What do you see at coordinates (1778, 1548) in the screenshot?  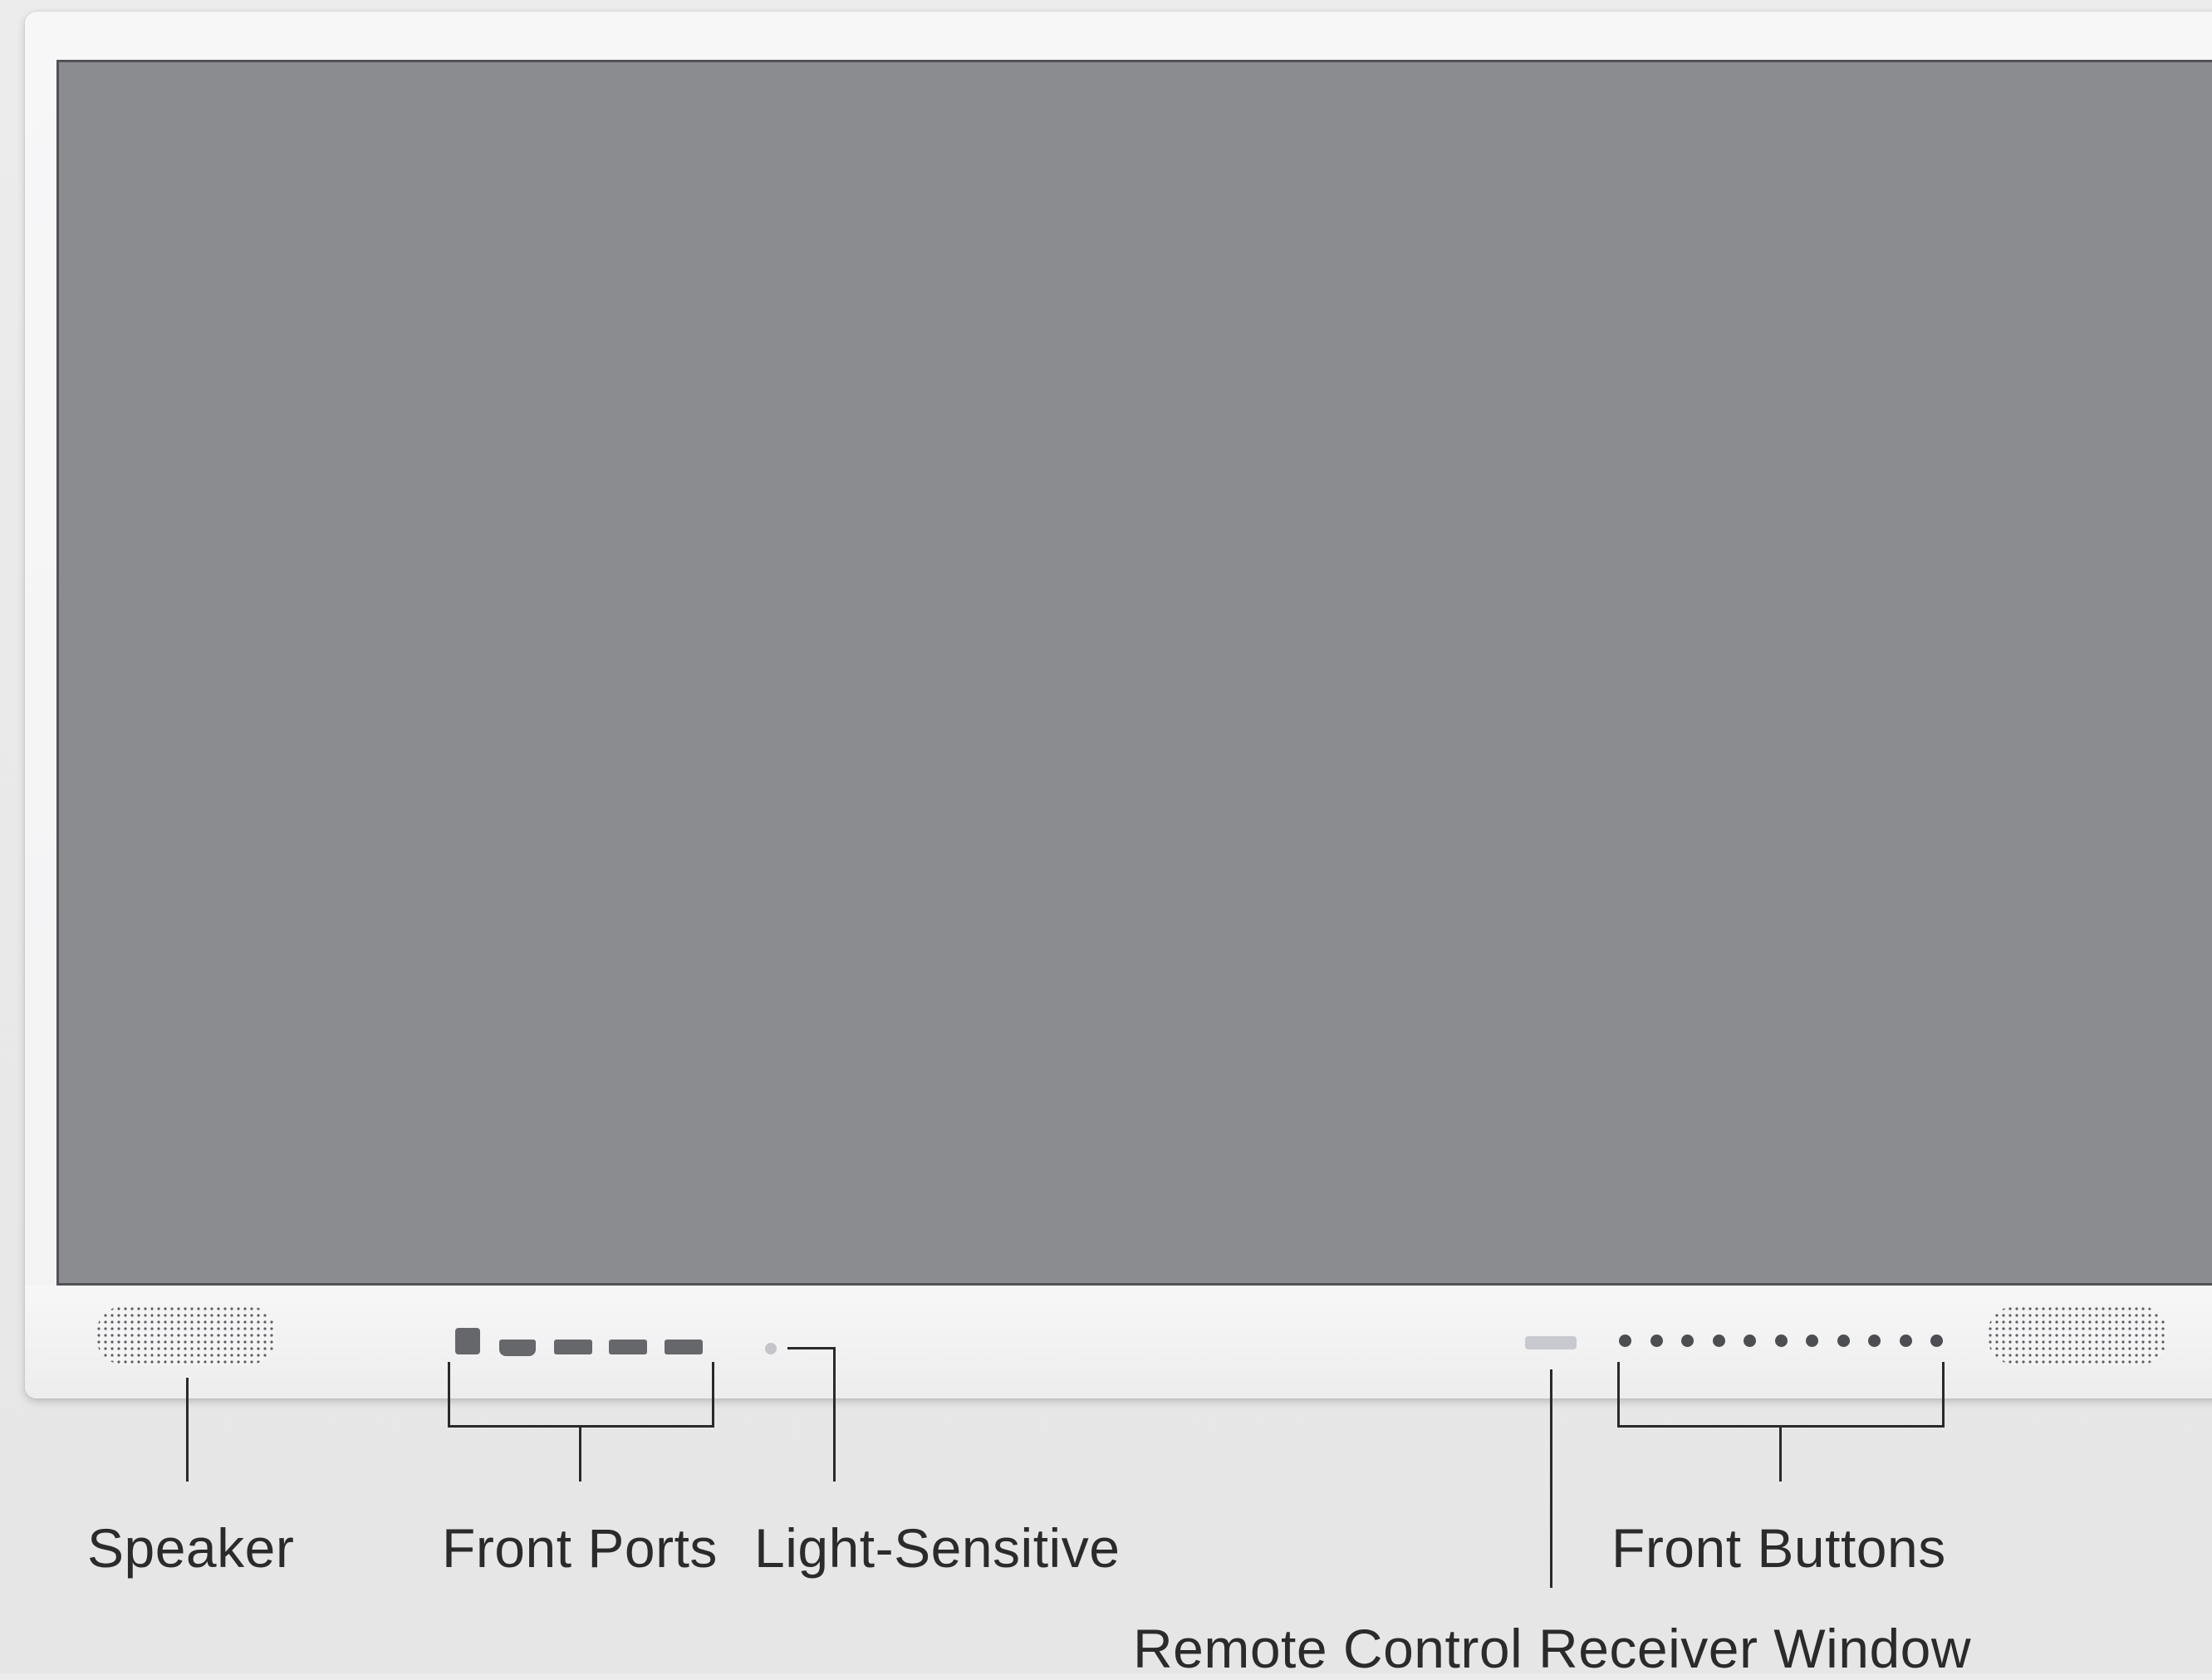 I see `label-front-buttons: Front Buttons` at bounding box center [1778, 1548].